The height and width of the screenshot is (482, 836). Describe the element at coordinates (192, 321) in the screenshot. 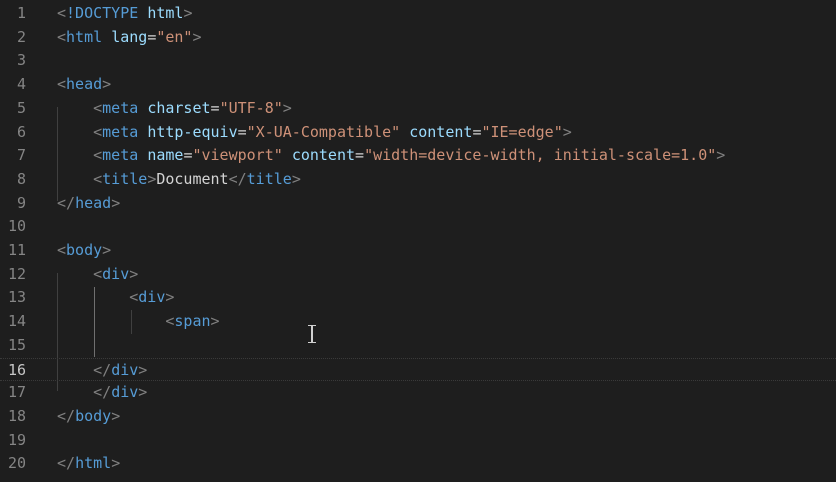

I see `code-token: span` at that location.